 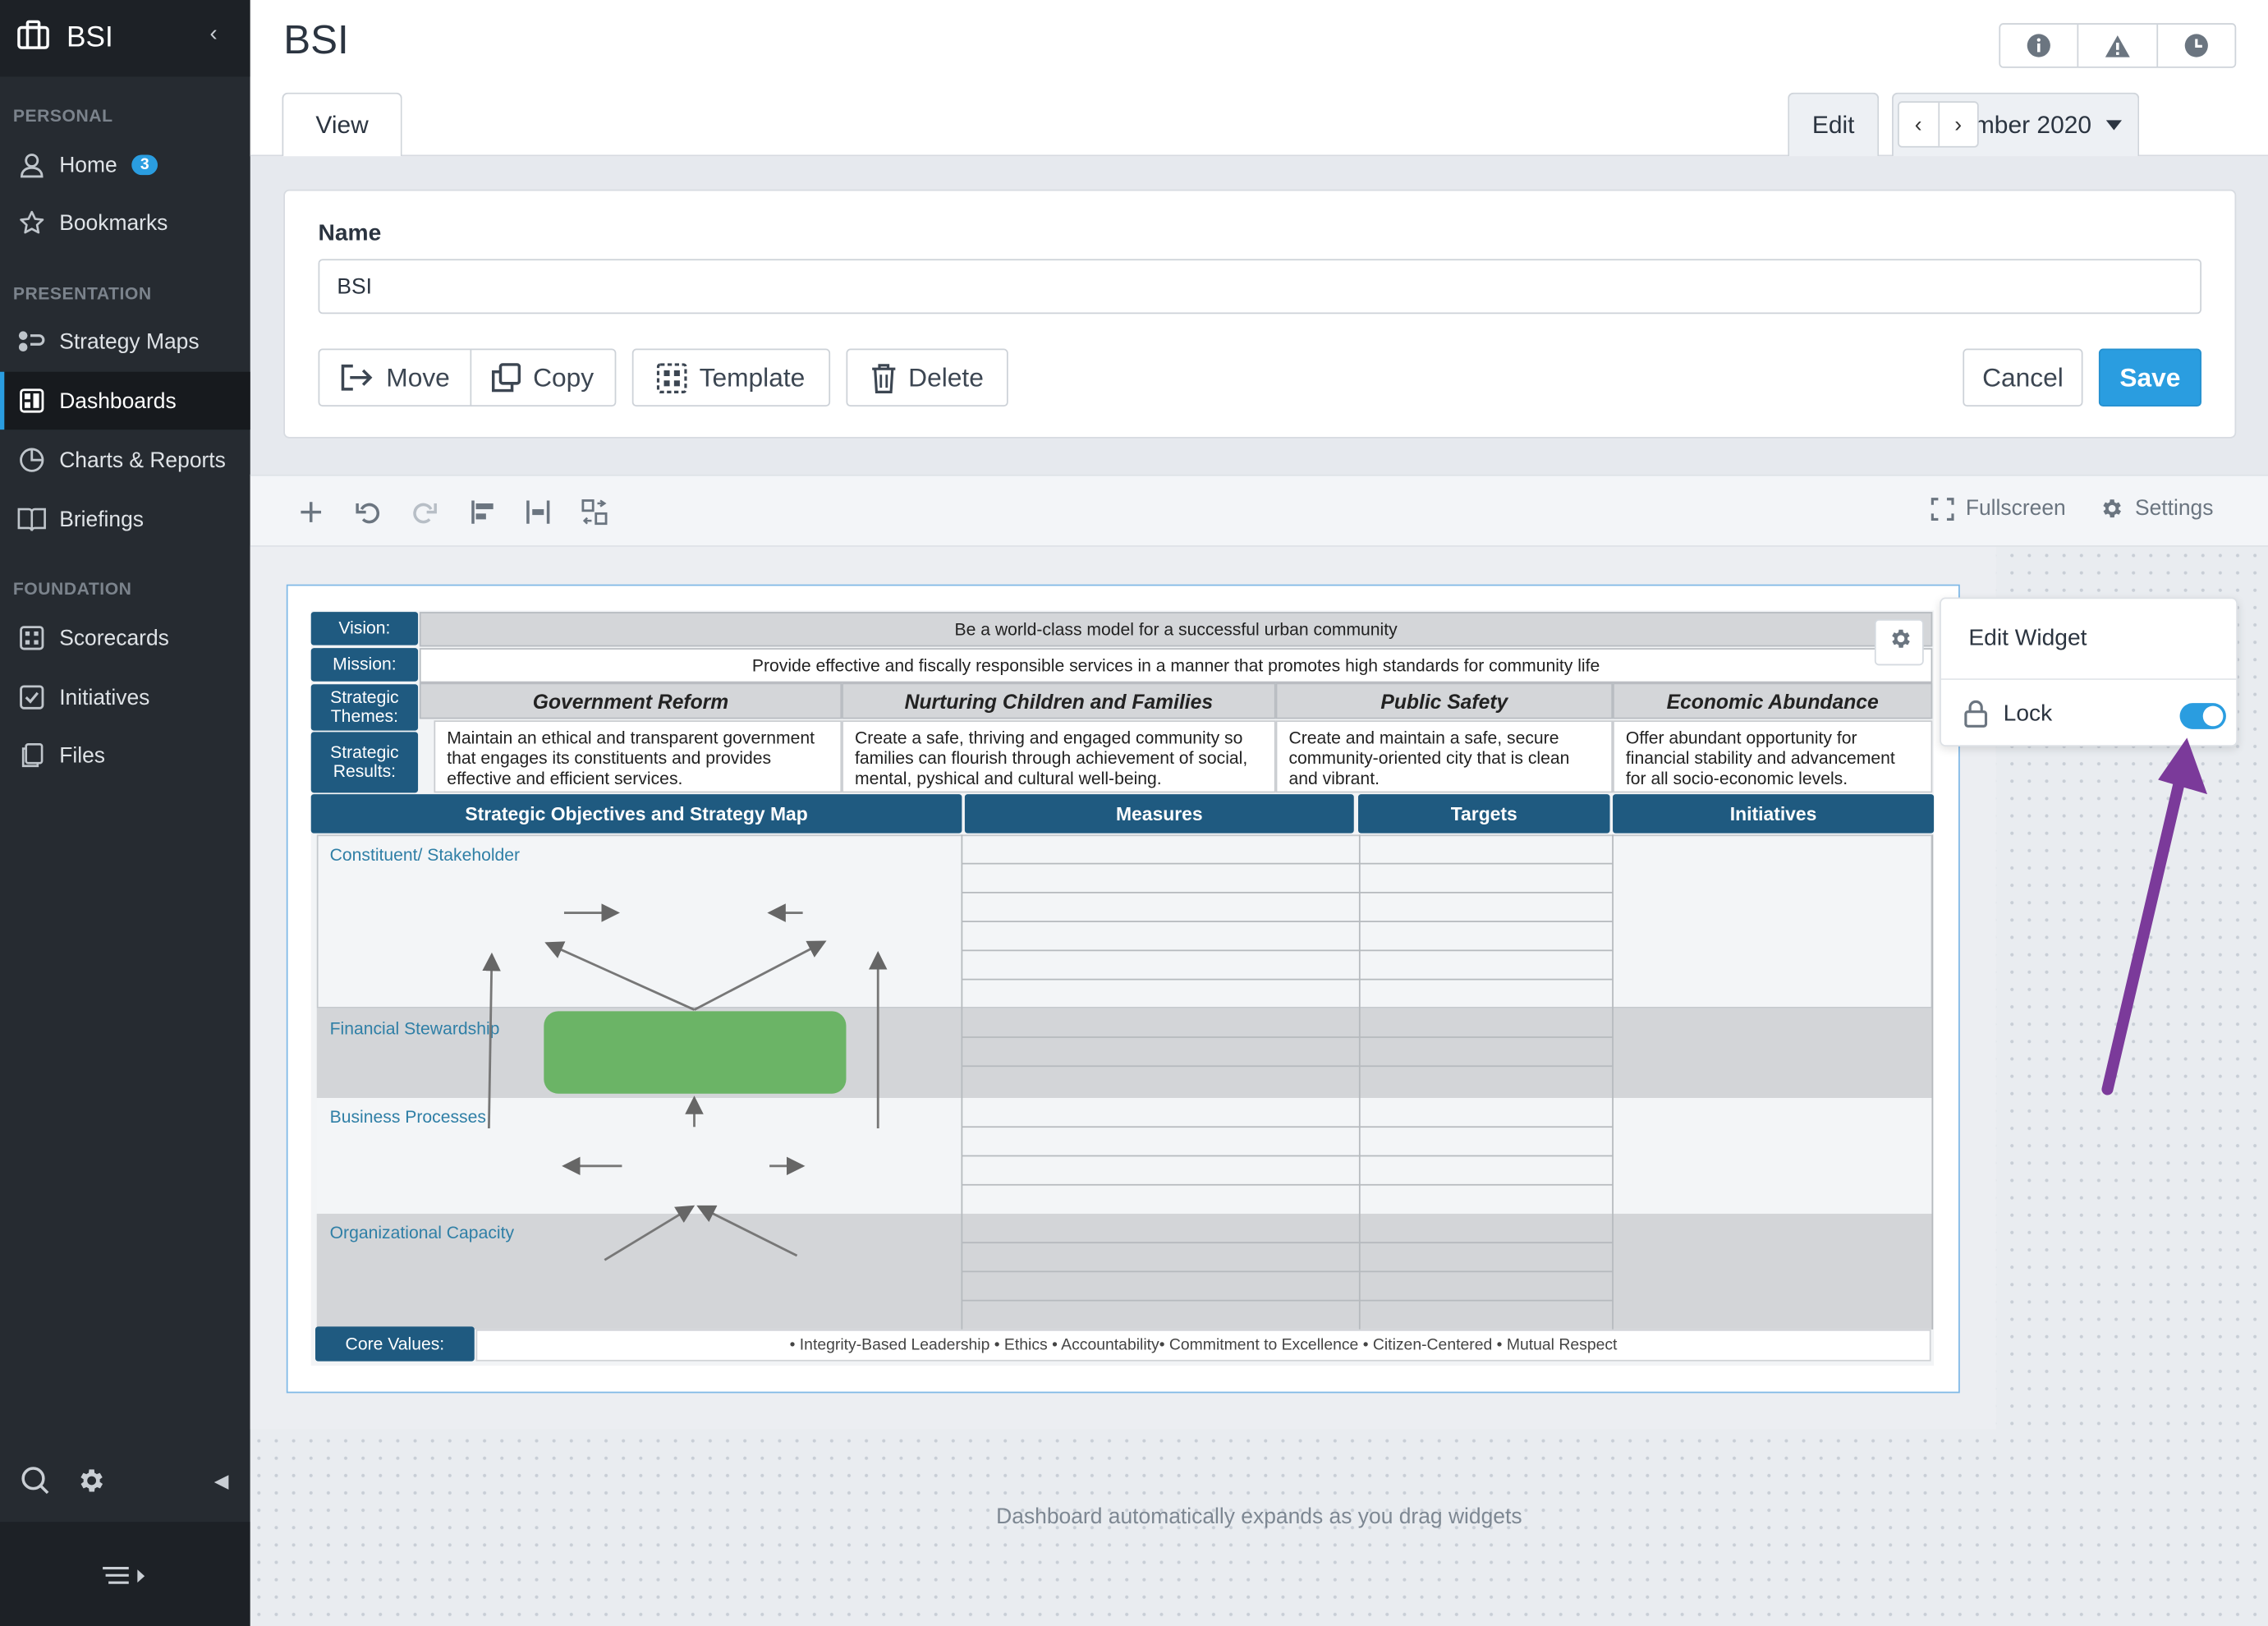 I want to click on sidebar-item-home: Home 3, so click(x=125, y=165).